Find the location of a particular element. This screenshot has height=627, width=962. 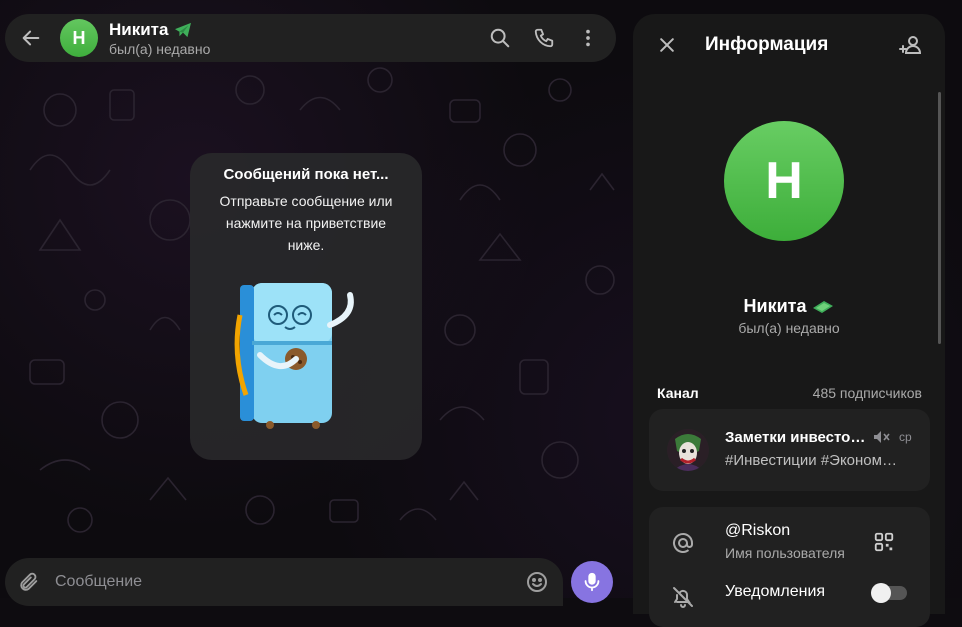

search-icon is located at coordinates (500, 38).